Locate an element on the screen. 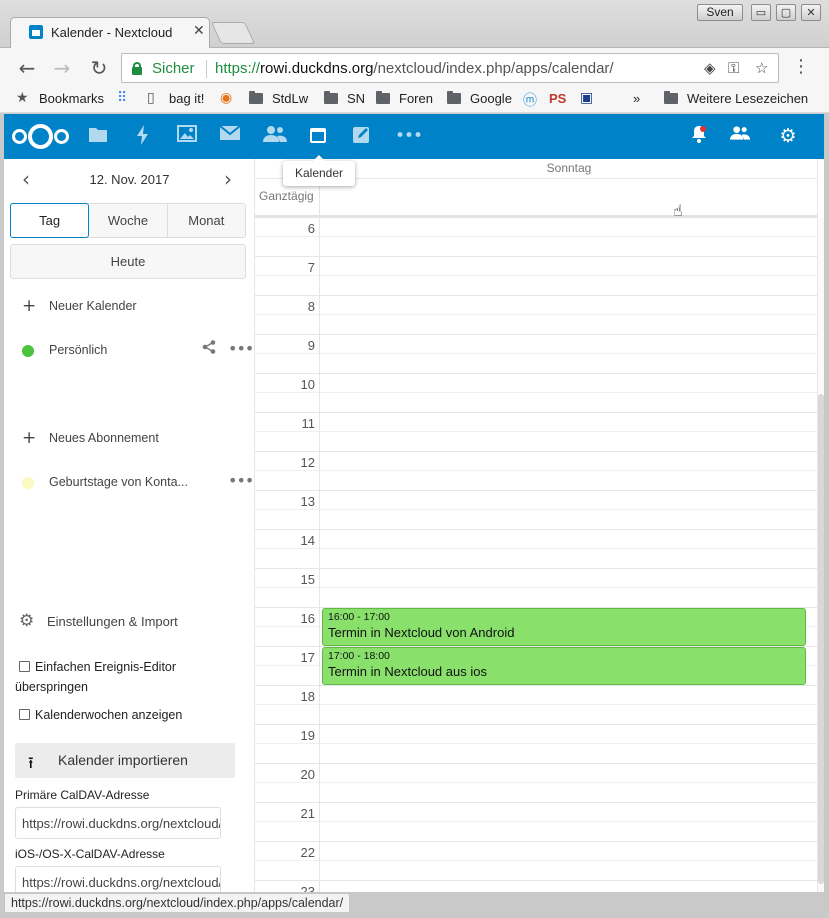  hour-label: 8 is located at coordinates (311, 306).